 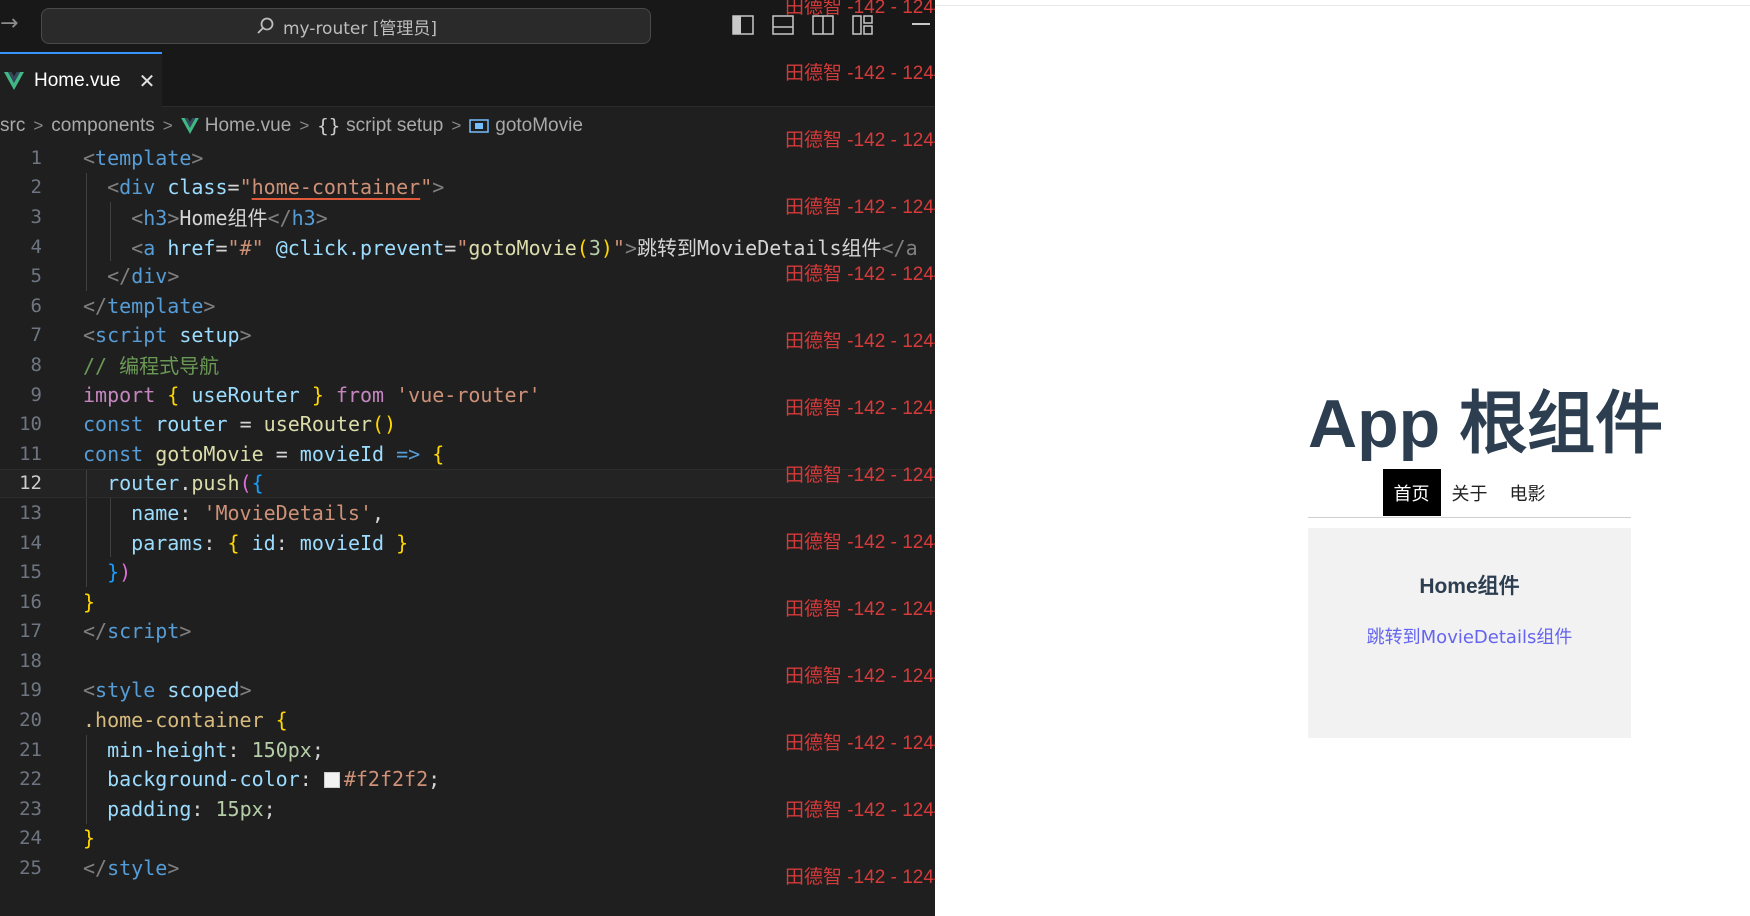 I want to click on line-number: 10, so click(x=30, y=424).